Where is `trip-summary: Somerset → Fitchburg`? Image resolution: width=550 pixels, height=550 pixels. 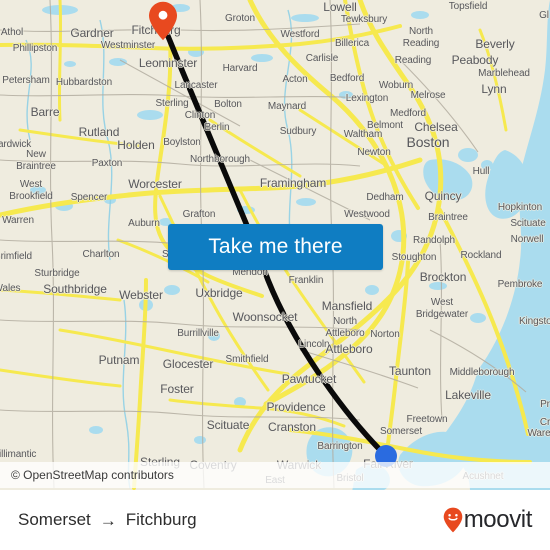
trip-summary: Somerset → Fitchburg is located at coordinates (107, 520).